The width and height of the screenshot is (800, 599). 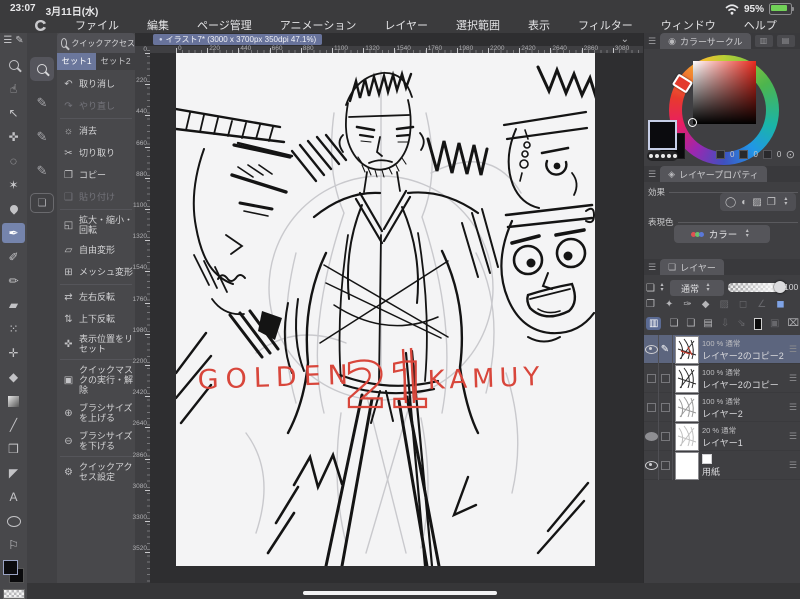 I want to click on layer-option-icon-3: ◆, so click(x=706, y=304).